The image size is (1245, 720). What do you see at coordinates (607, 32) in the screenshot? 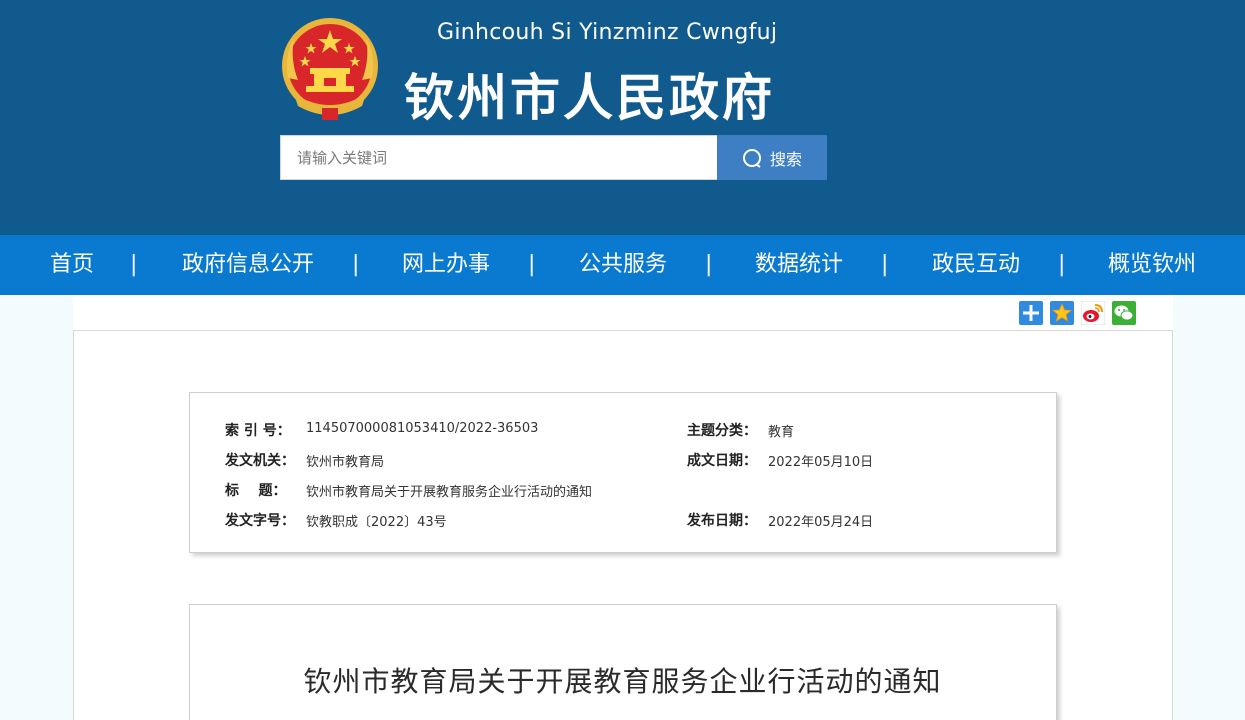
I see `site-subtitle: Ginhcouh Si Yinzminz Cwngfuj` at bounding box center [607, 32].